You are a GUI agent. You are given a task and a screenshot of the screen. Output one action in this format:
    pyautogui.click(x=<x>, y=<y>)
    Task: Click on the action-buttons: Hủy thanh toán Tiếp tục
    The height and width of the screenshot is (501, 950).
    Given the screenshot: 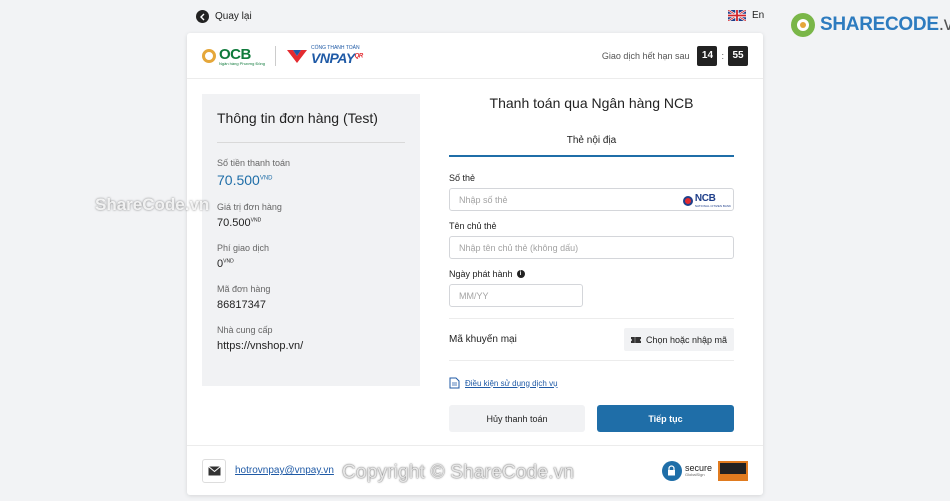 What is the action you would take?
    pyautogui.click(x=591, y=418)
    